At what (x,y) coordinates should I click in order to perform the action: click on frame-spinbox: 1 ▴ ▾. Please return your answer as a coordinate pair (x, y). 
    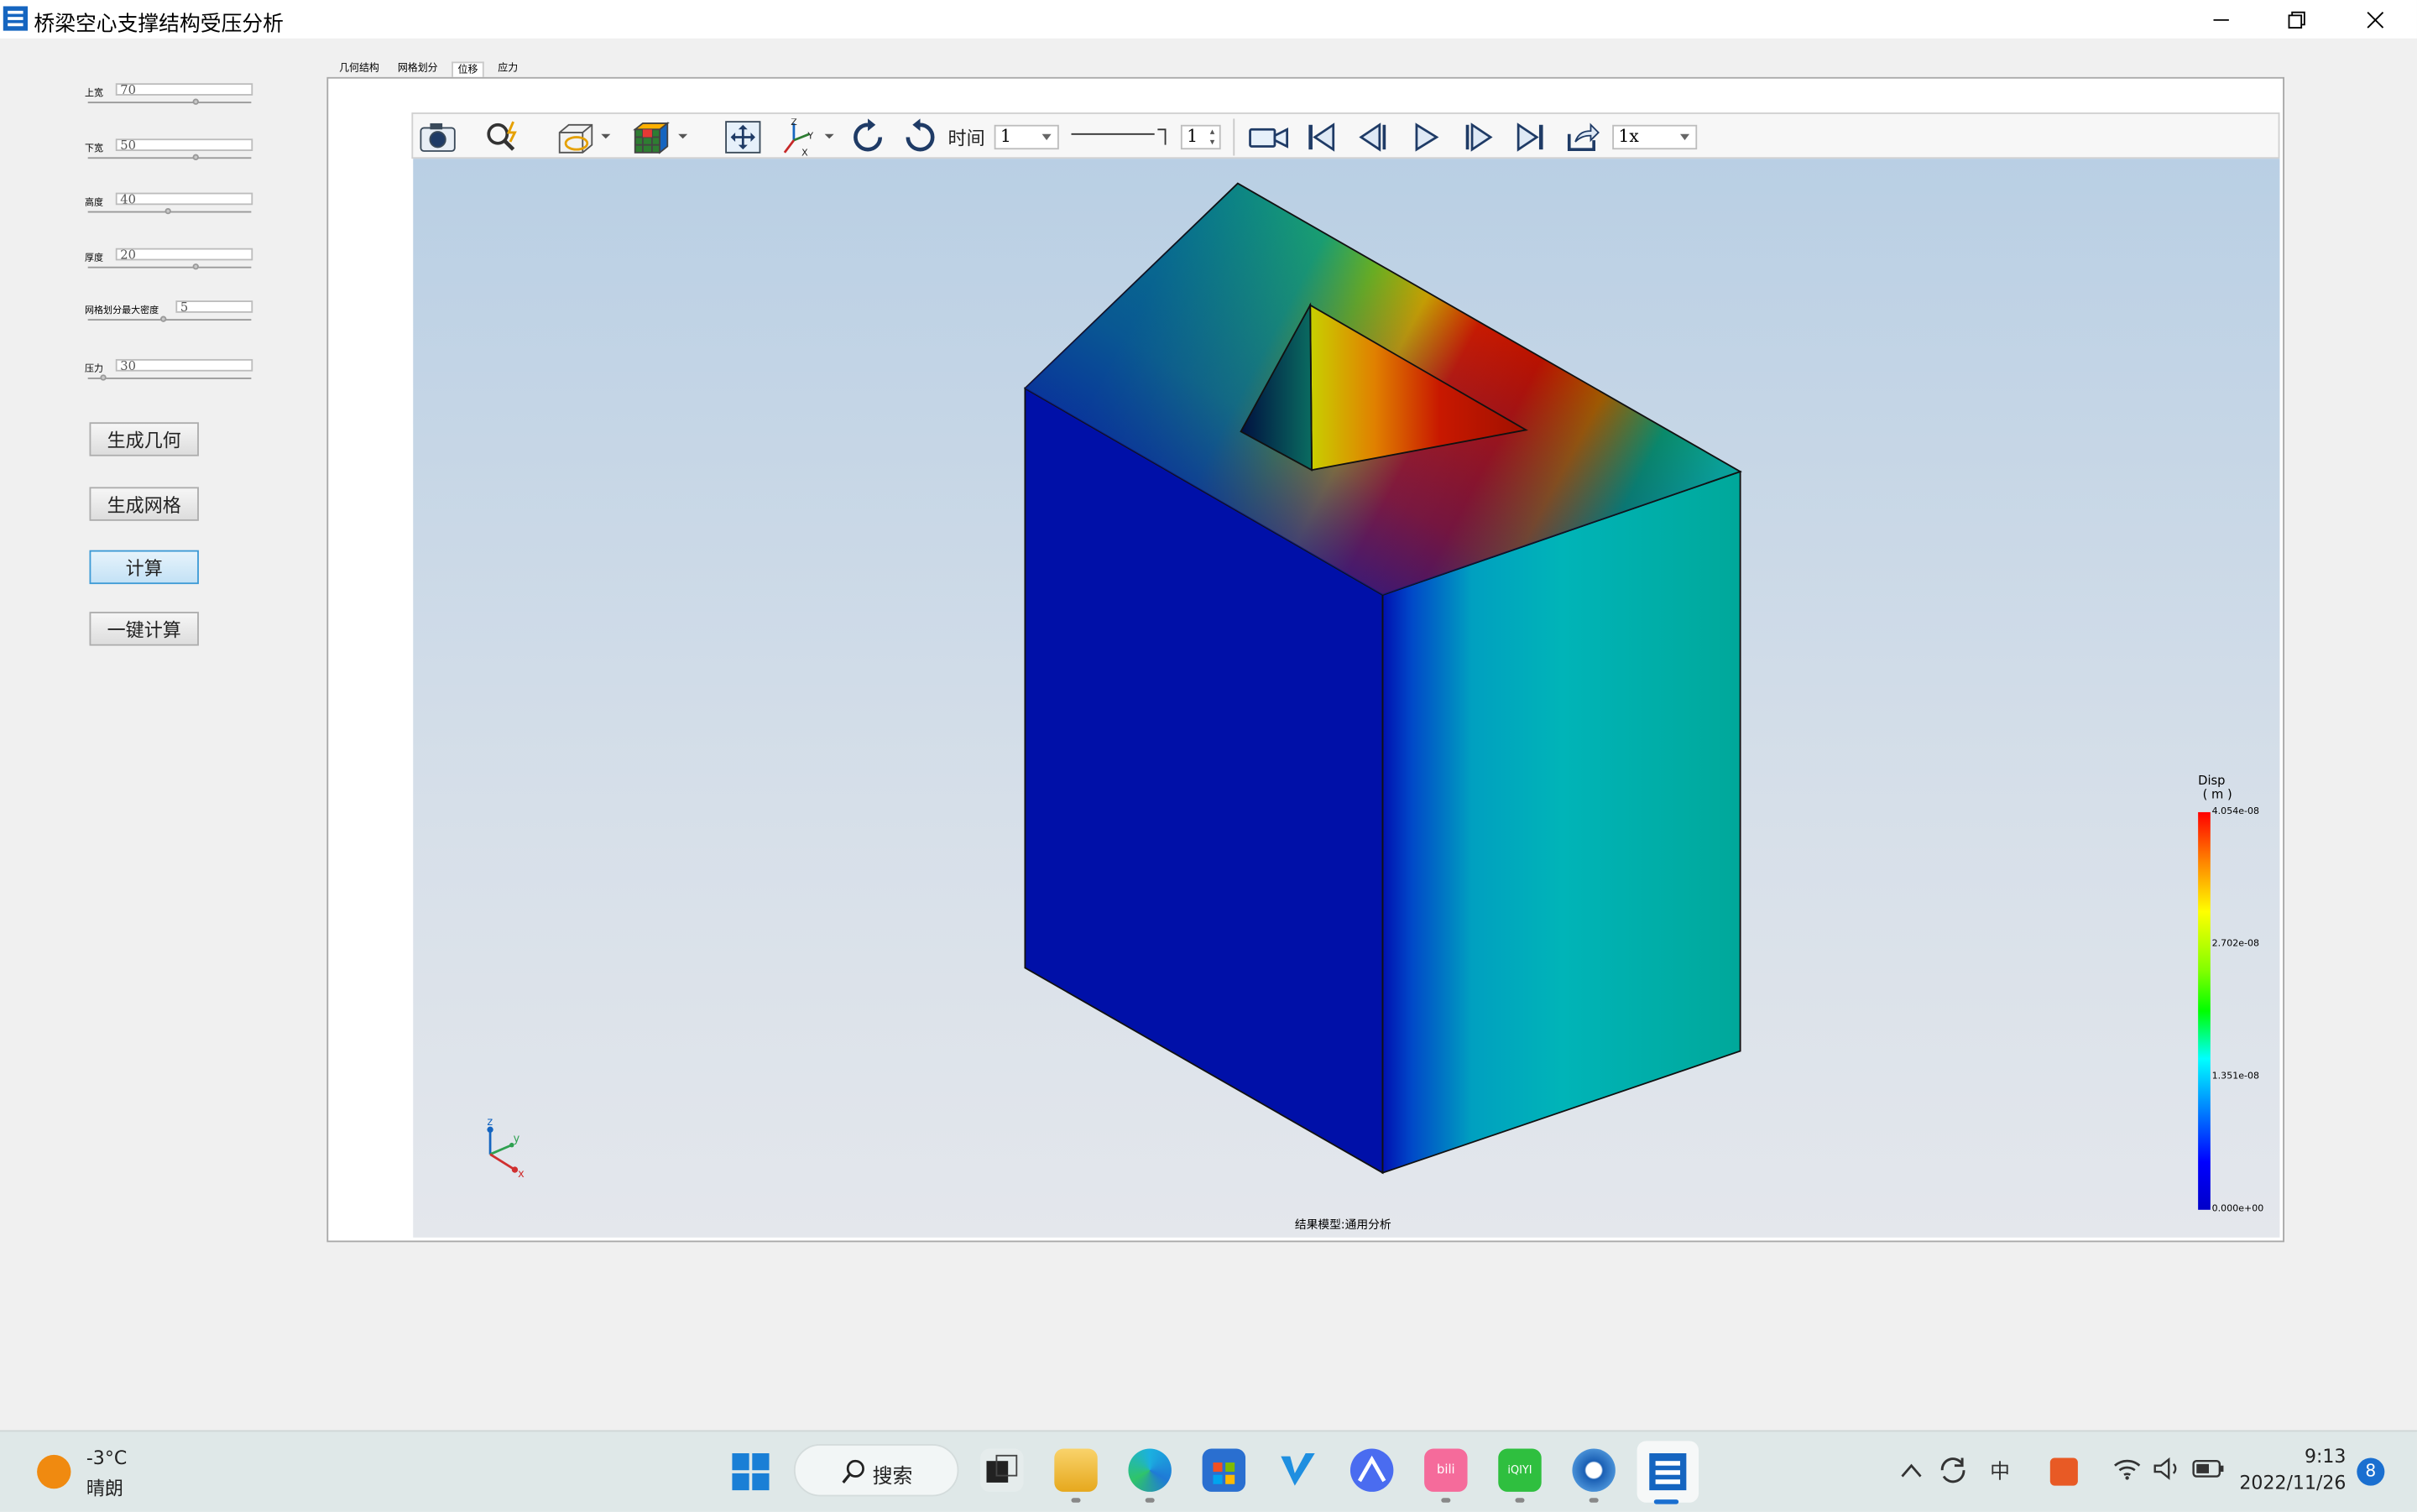
    Looking at the image, I should click on (1200, 137).